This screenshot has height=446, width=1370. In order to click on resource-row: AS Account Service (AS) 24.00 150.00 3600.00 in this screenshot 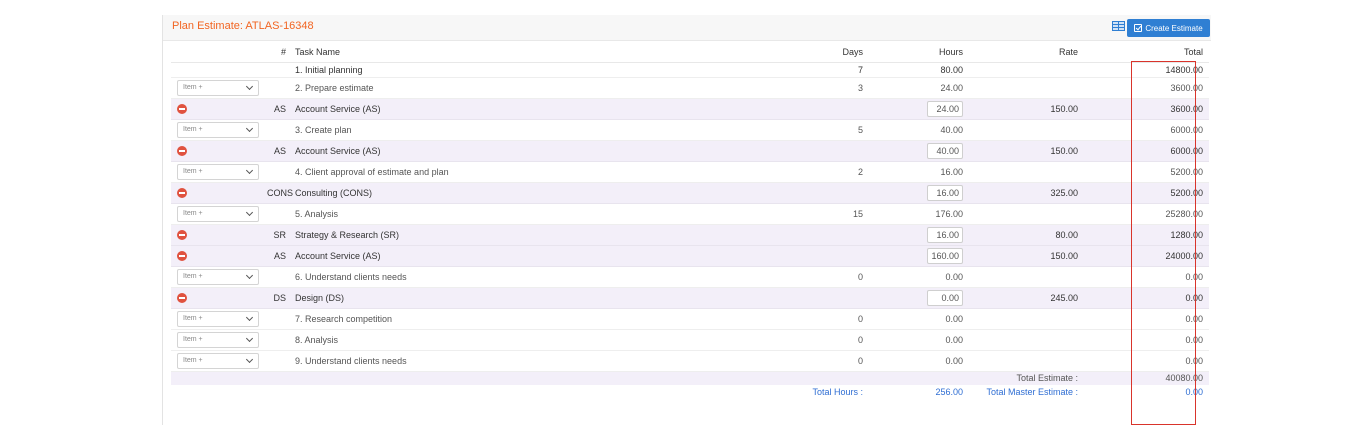, I will do `click(690, 109)`.